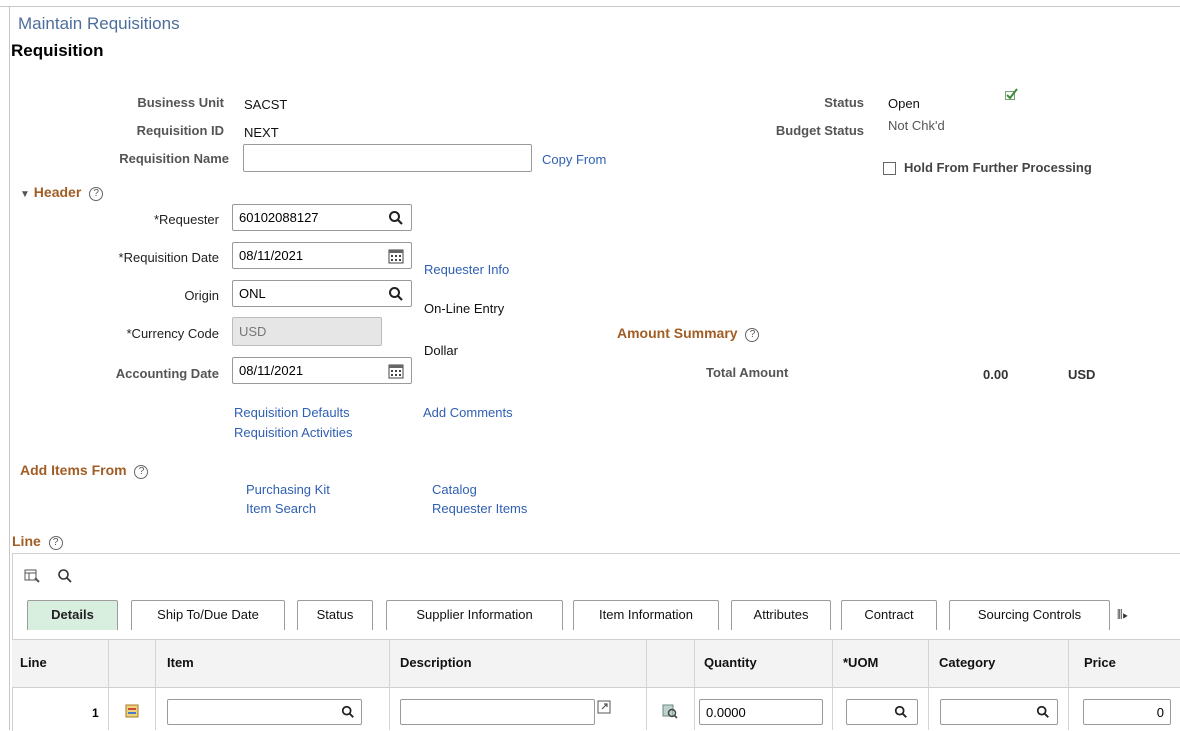  What do you see at coordinates (464, 308) in the screenshot?
I see `origin-description: On-Line Entry` at bounding box center [464, 308].